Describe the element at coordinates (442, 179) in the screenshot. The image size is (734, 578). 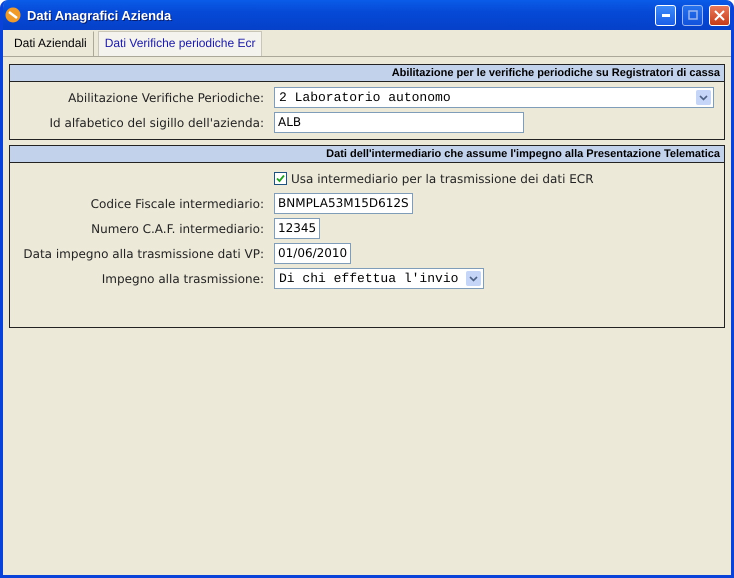
I see `checkbox-label: Usa intermediario per la trasmissione dei dati ECR` at that location.